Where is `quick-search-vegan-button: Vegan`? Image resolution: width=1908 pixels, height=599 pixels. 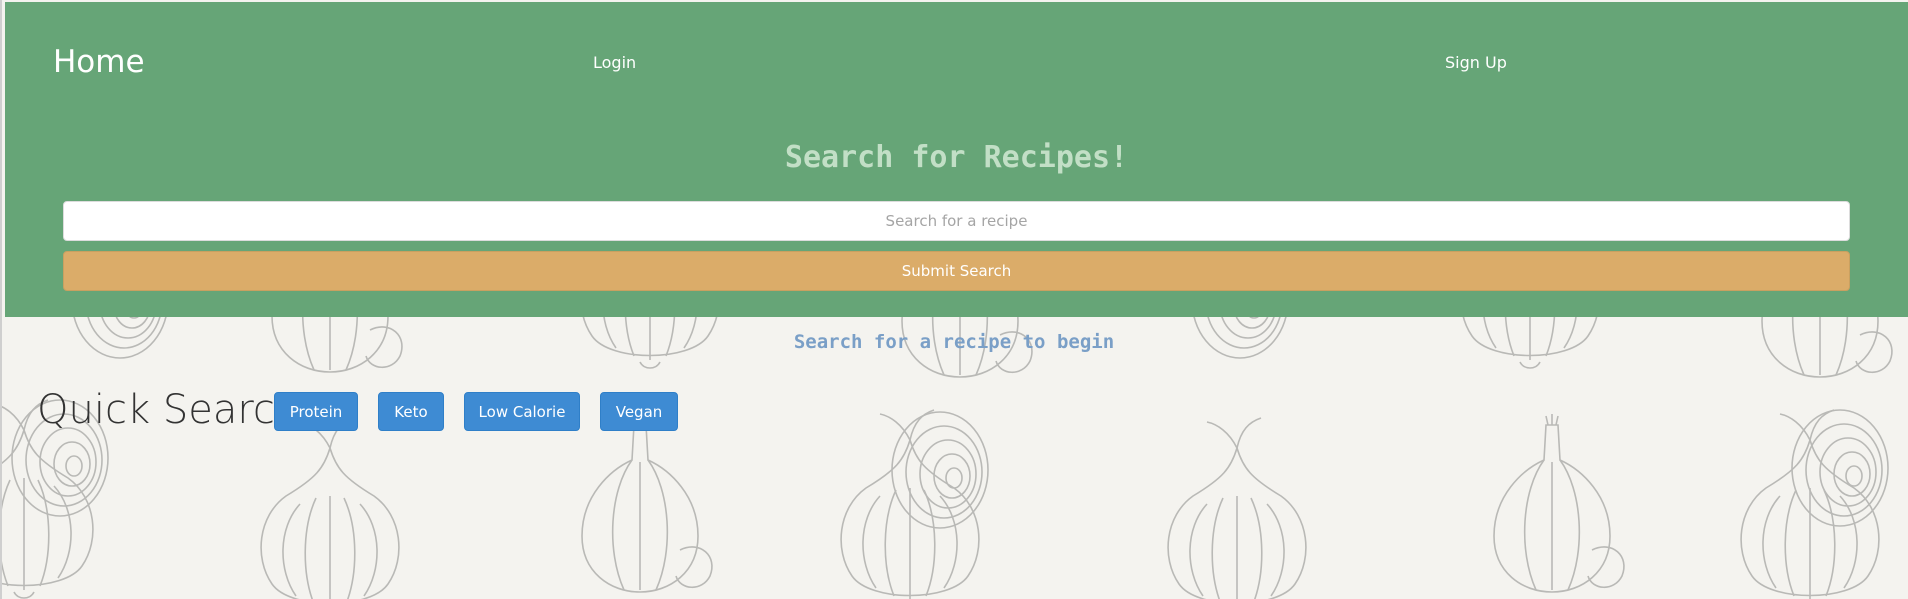
quick-search-vegan-button: Vegan is located at coordinates (639, 411).